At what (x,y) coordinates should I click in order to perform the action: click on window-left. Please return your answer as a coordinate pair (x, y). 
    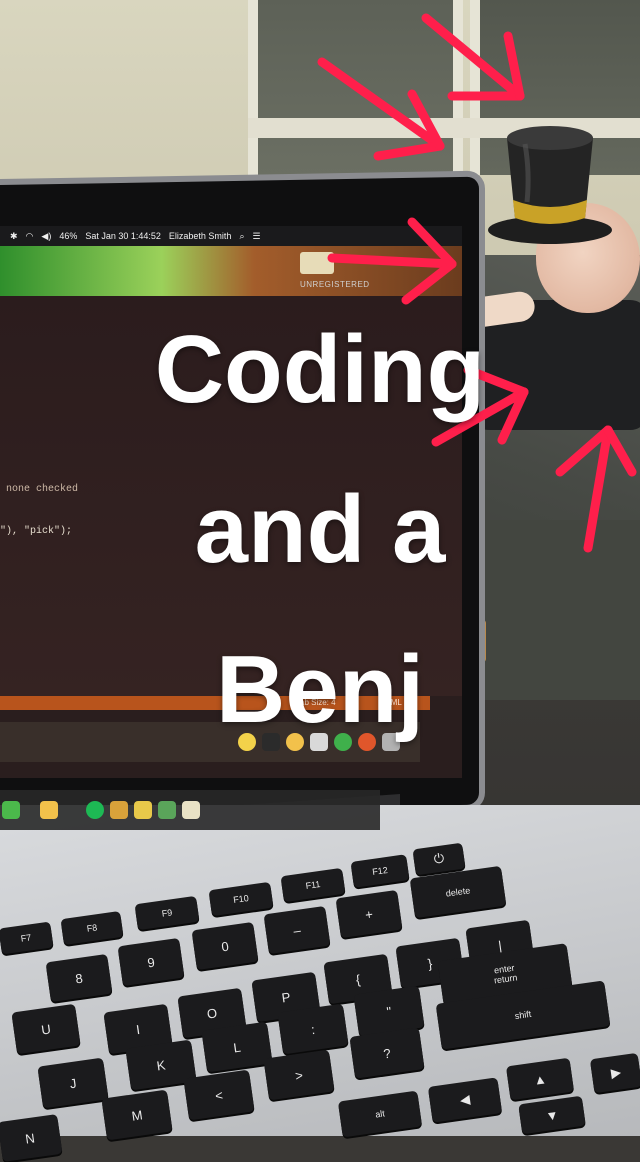
    Looking at the image, I should click on (355, 87).